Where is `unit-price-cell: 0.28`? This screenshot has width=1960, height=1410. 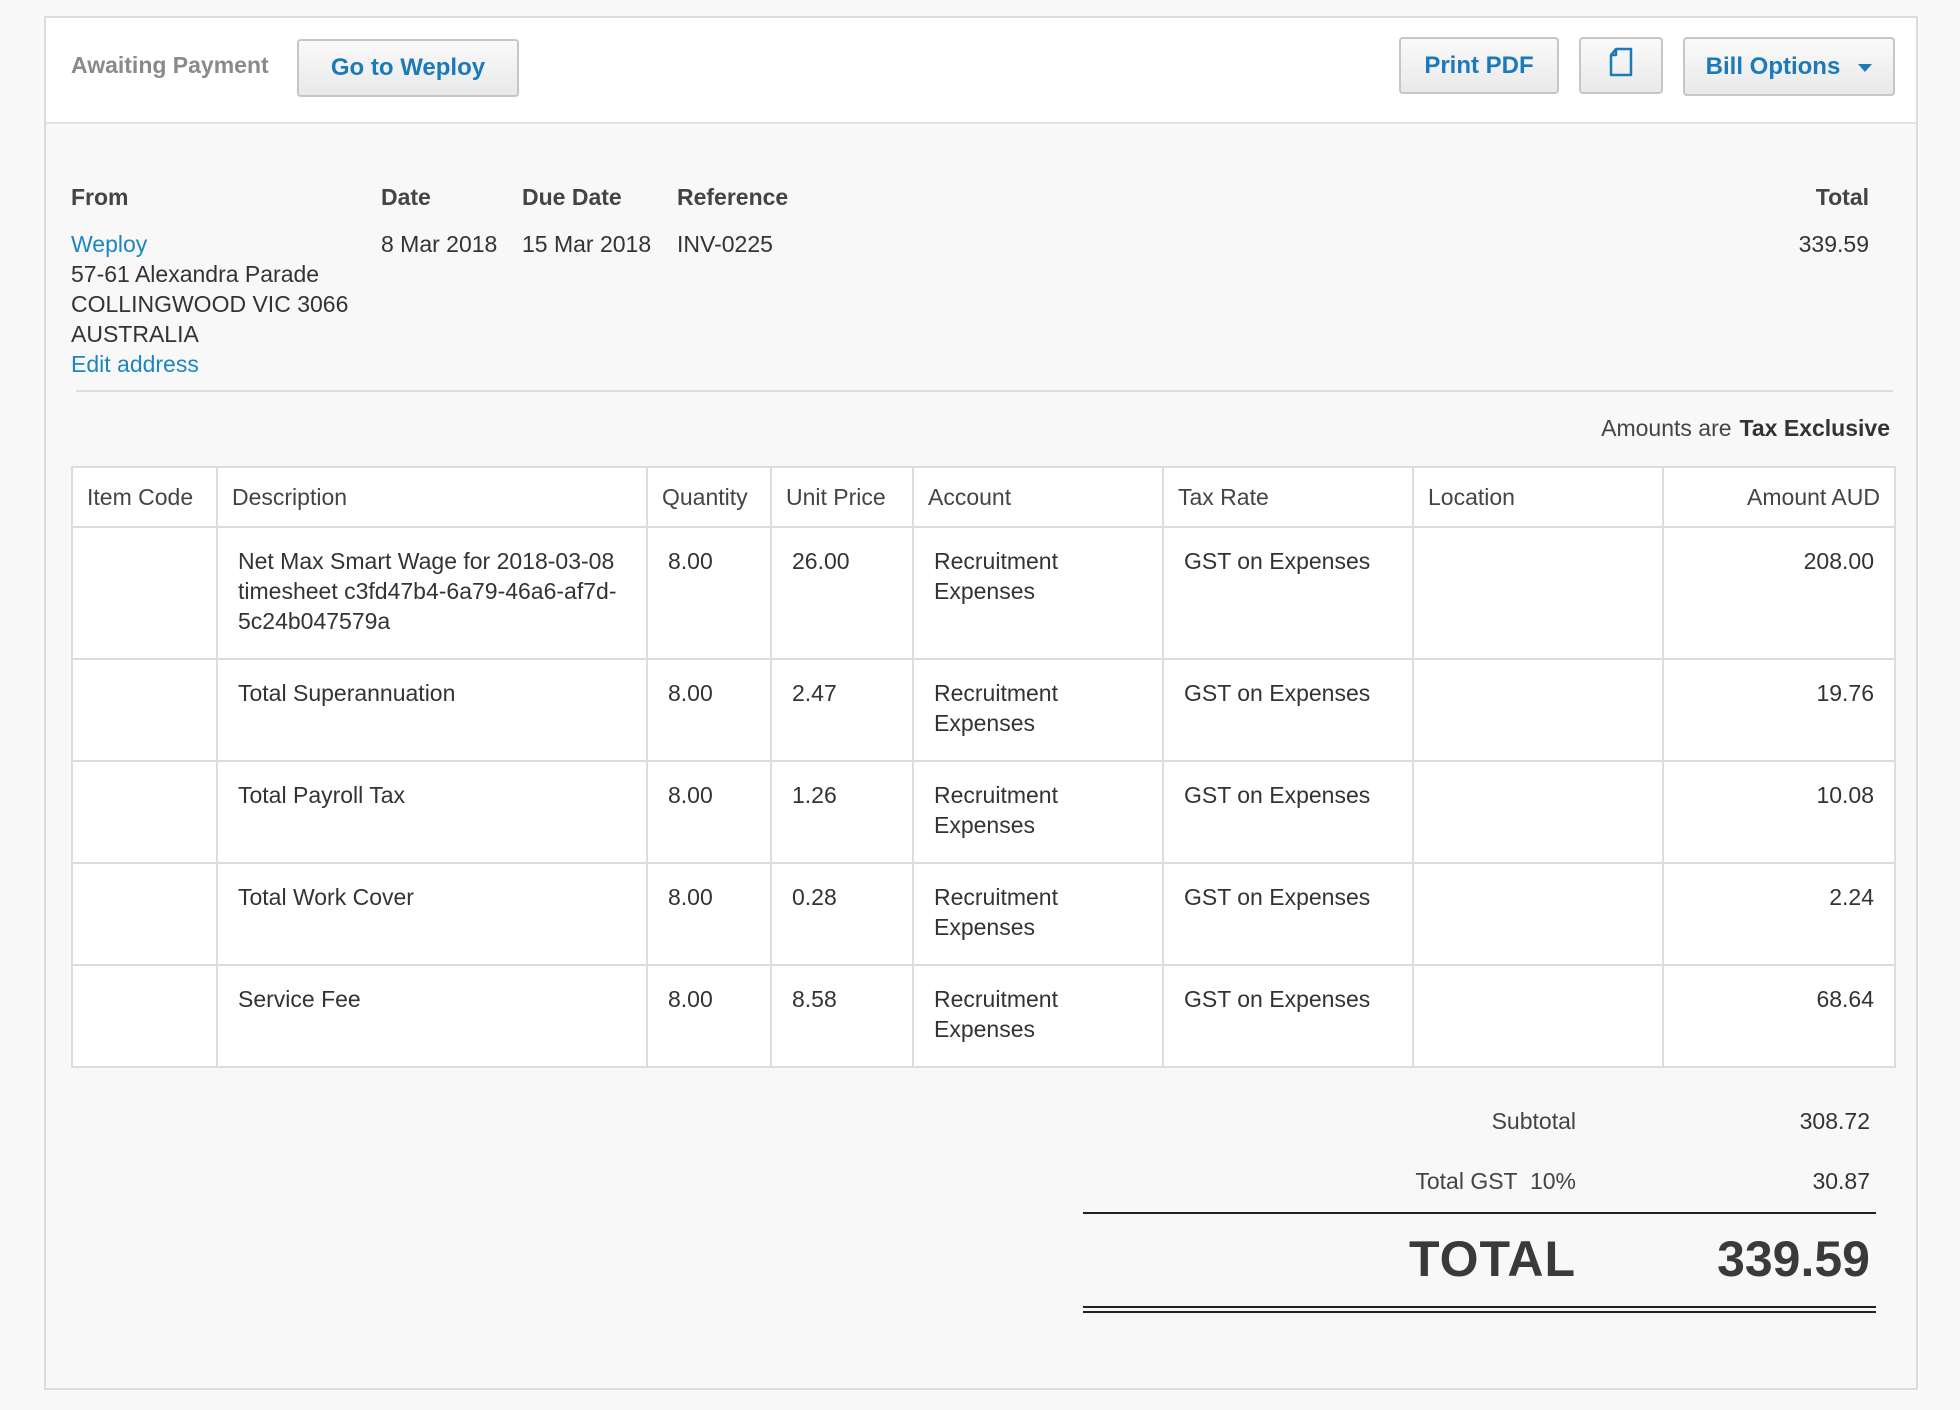 unit-price-cell: 0.28 is located at coordinates (842, 914).